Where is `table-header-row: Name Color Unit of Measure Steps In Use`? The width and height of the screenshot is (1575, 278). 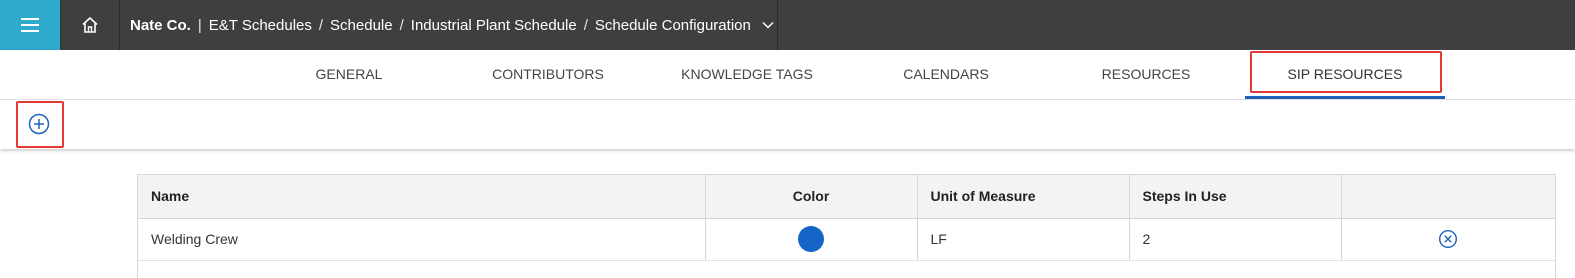 table-header-row: Name Color Unit of Measure Steps In Use is located at coordinates (846, 197).